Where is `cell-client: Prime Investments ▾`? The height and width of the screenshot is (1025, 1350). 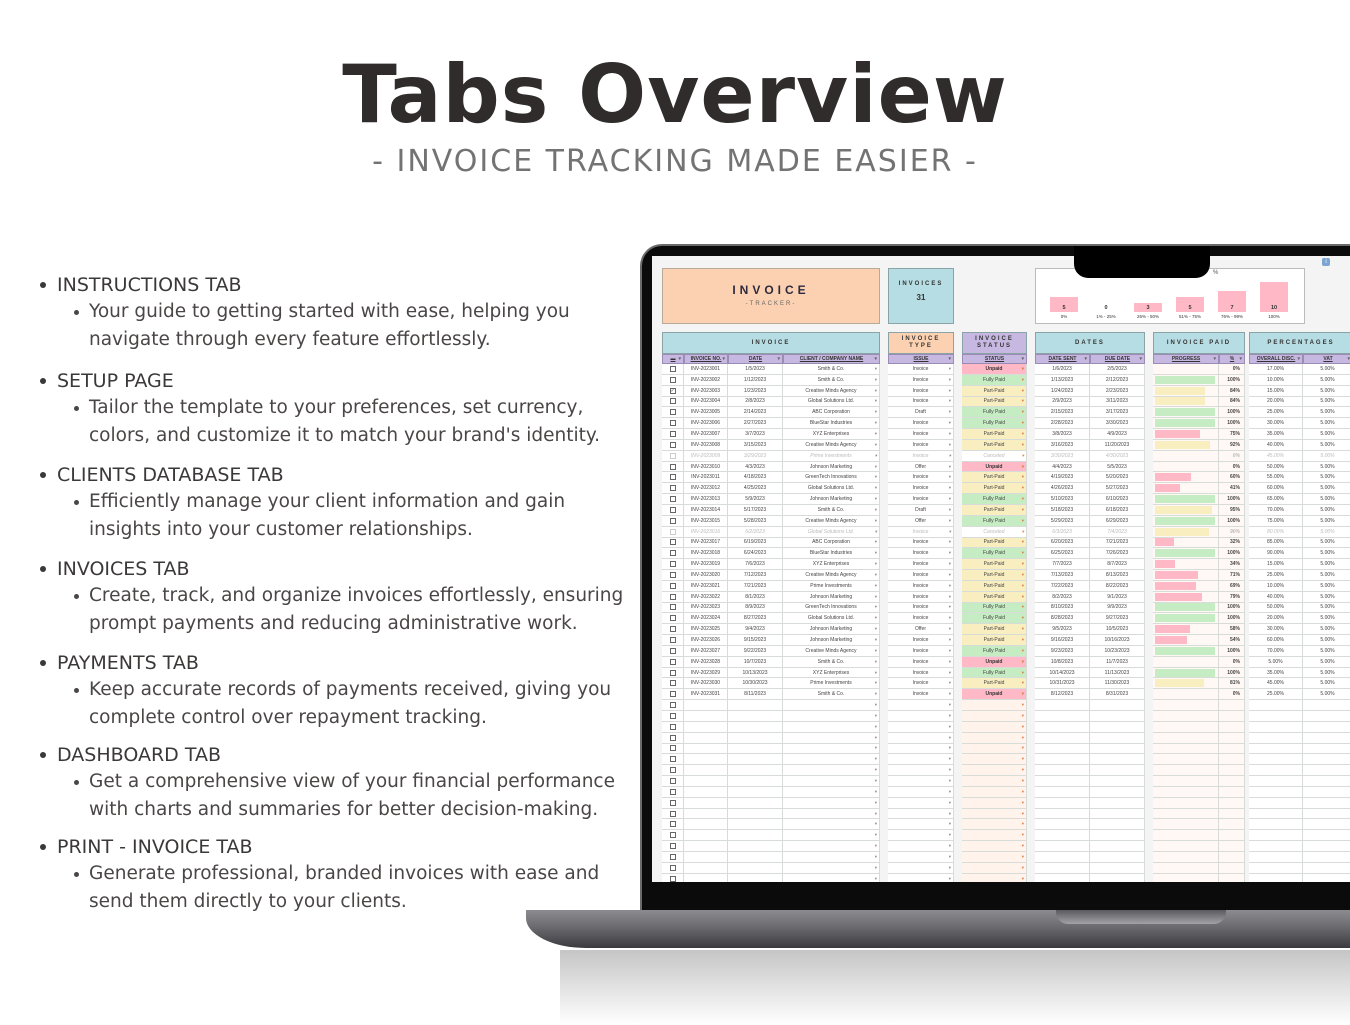
cell-client: Prime Investments ▾ is located at coordinates (831, 455).